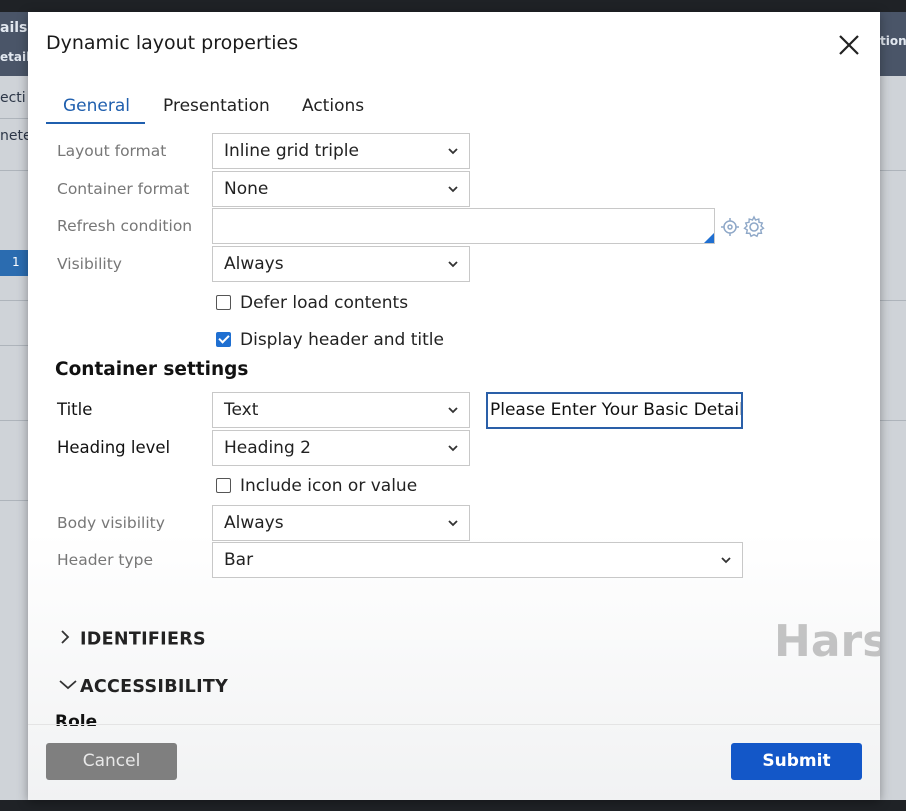 The height and width of the screenshot is (811, 906). What do you see at coordinates (827, 641) in the screenshot?
I see `watermark: Harsha` at bounding box center [827, 641].